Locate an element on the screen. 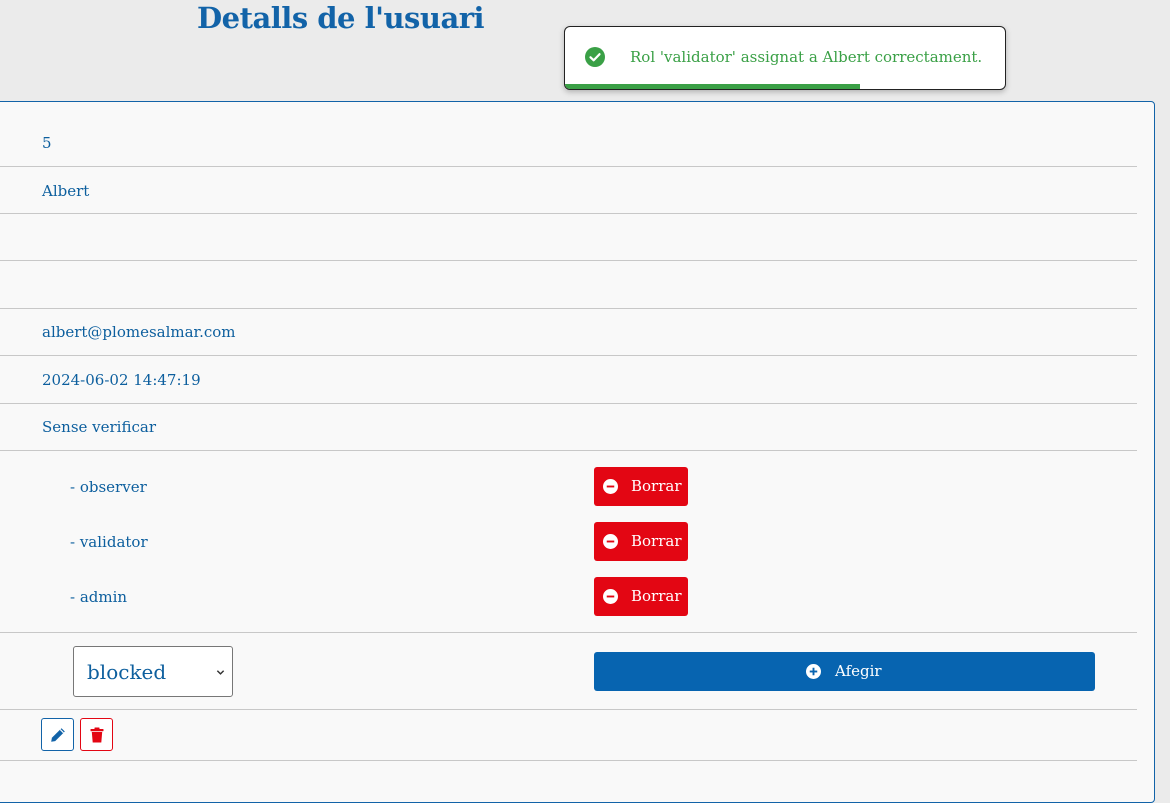 This screenshot has width=1170, height=803. page-title: Detalls de l'usuari is located at coordinates (341, 18).